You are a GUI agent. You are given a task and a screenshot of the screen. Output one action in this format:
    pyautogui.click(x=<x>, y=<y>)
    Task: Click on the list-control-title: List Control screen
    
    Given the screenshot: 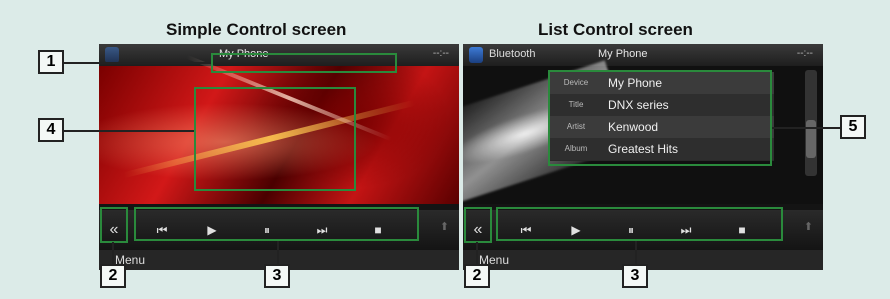 What is the action you would take?
    pyautogui.click(x=615, y=29)
    